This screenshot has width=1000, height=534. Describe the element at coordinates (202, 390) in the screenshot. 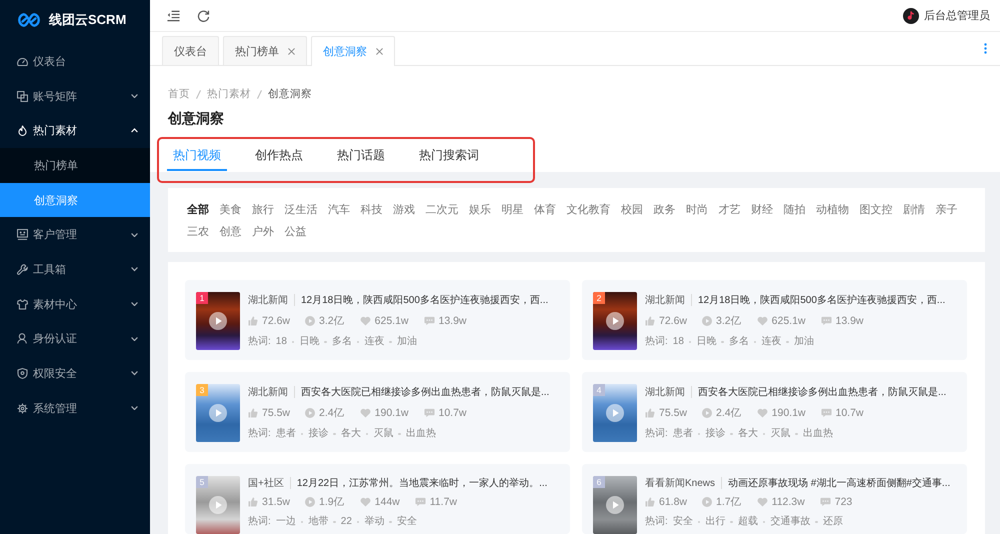

I see `rank-badge: 3` at that location.